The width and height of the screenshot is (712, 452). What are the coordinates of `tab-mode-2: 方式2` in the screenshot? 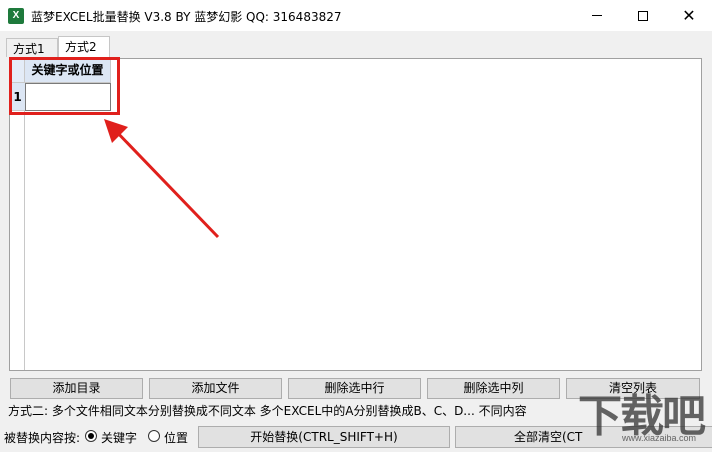 It's located at (84, 47).